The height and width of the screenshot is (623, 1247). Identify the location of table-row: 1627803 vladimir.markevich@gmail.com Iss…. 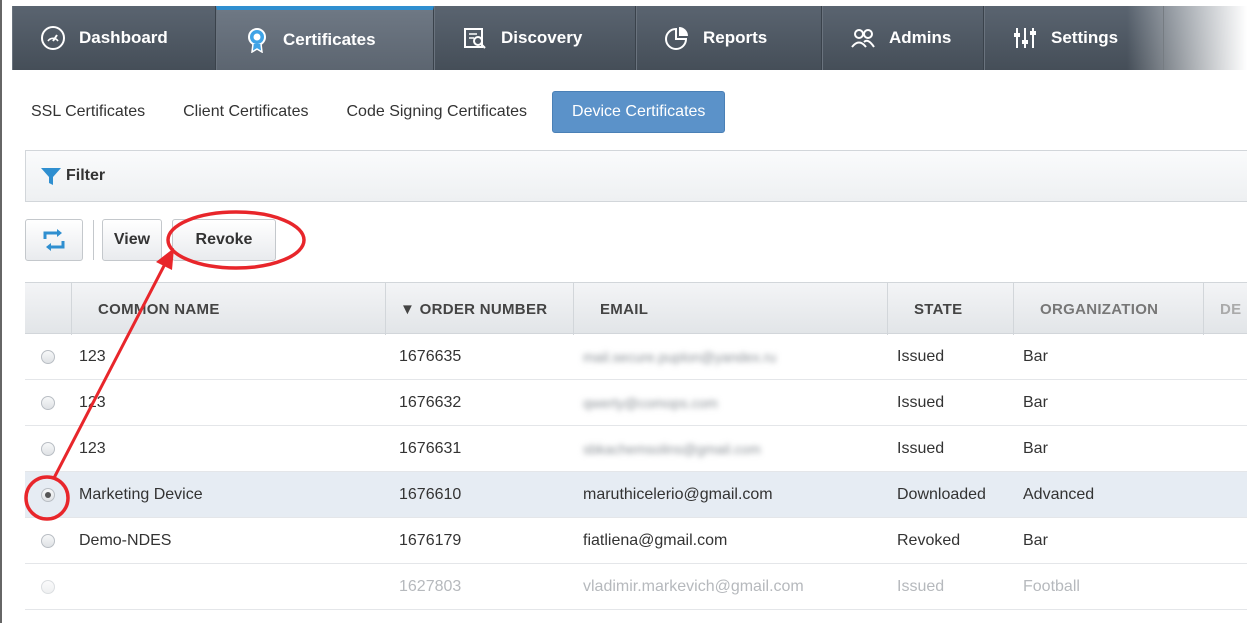
(636, 587).